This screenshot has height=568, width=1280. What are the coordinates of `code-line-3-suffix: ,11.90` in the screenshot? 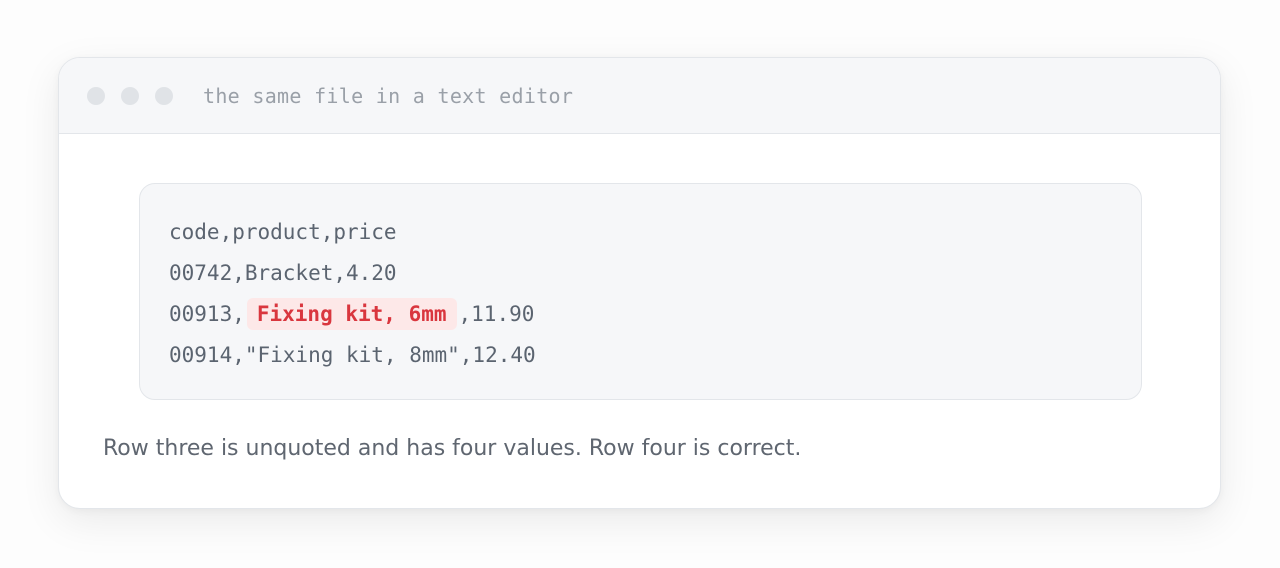 It's located at (496, 314).